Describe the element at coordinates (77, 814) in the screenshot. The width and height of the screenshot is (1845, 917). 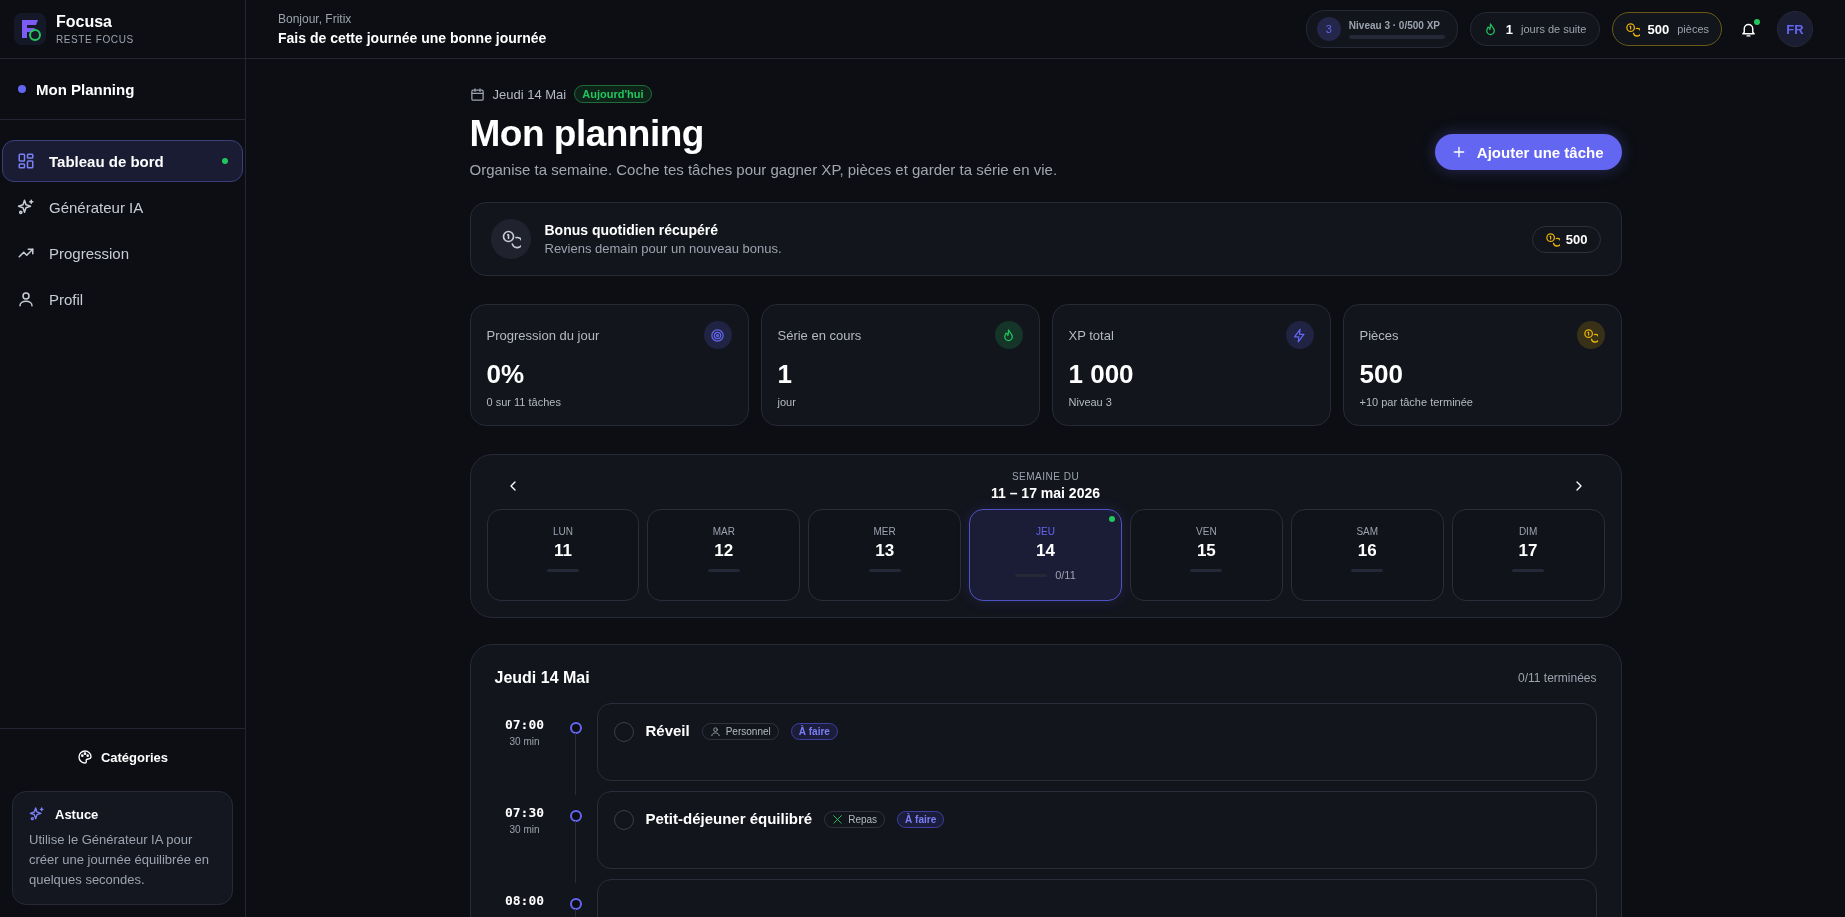
I see `tip-title: Astuce` at that location.